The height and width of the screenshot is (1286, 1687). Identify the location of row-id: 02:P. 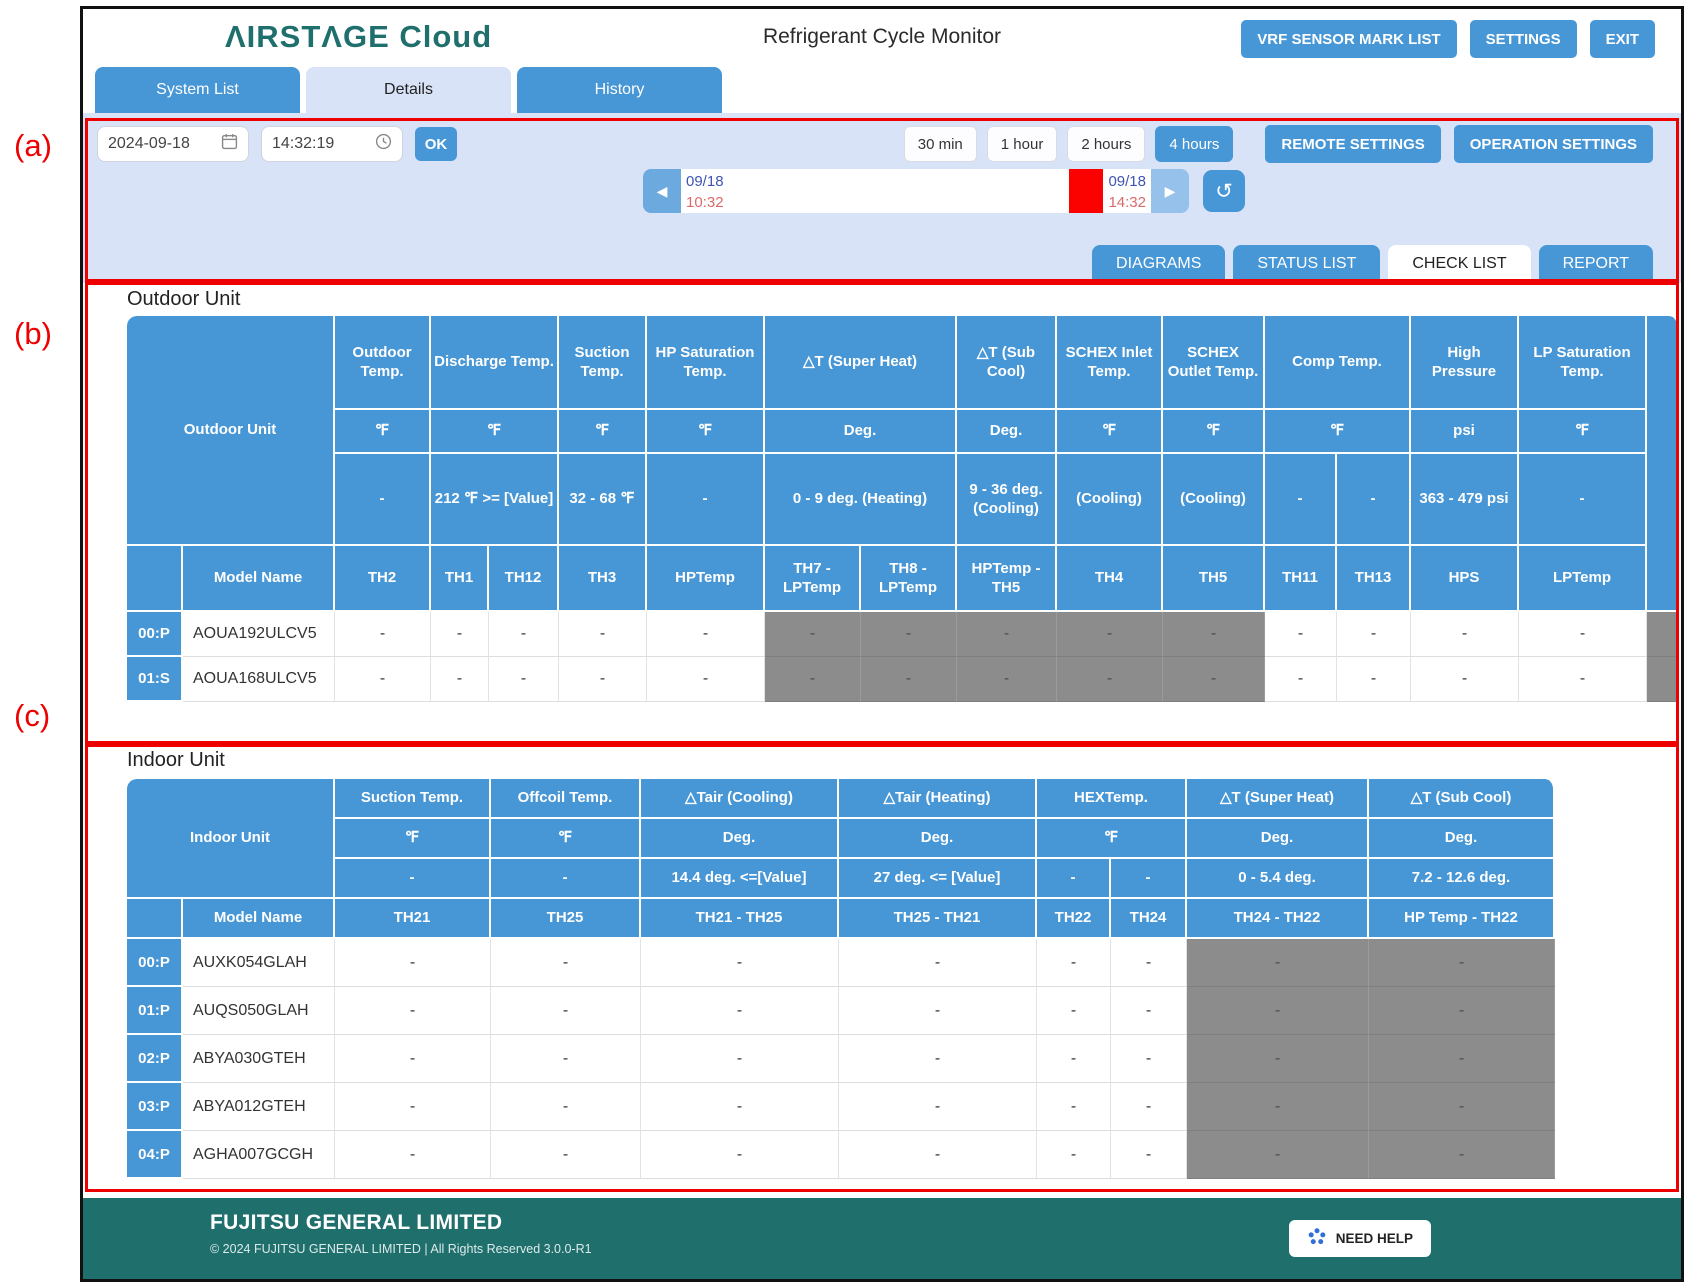
(155, 1059).